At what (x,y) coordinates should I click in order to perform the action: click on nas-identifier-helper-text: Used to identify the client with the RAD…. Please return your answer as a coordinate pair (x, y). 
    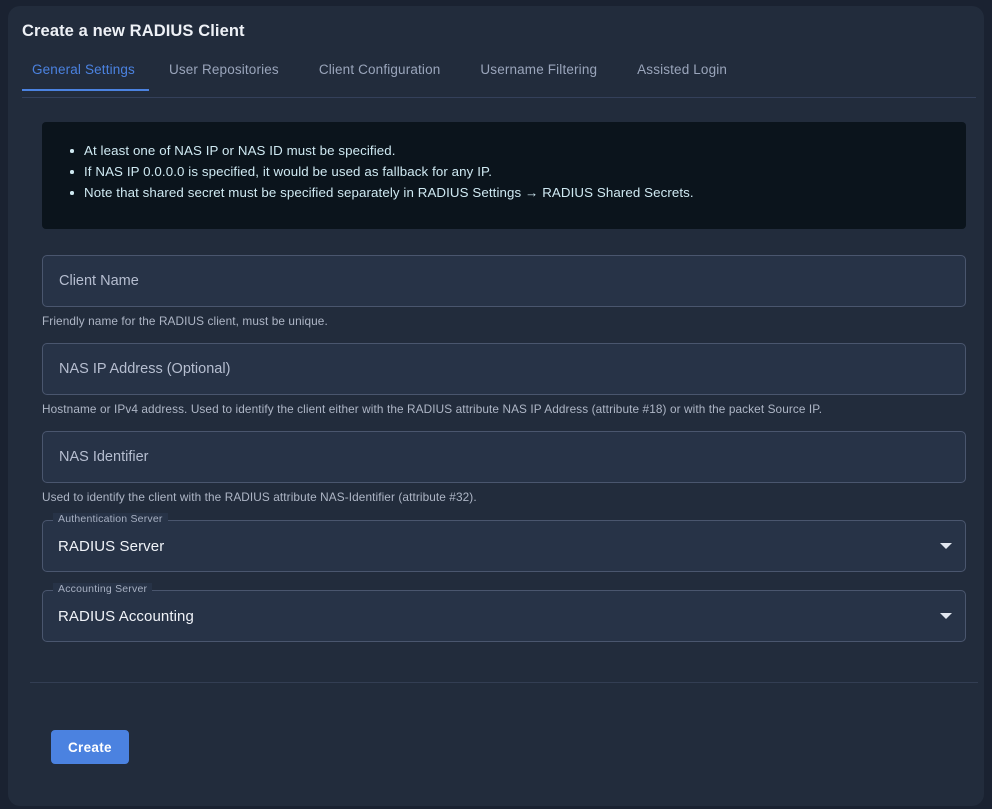
    Looking at the image, I should click on (259, 497).